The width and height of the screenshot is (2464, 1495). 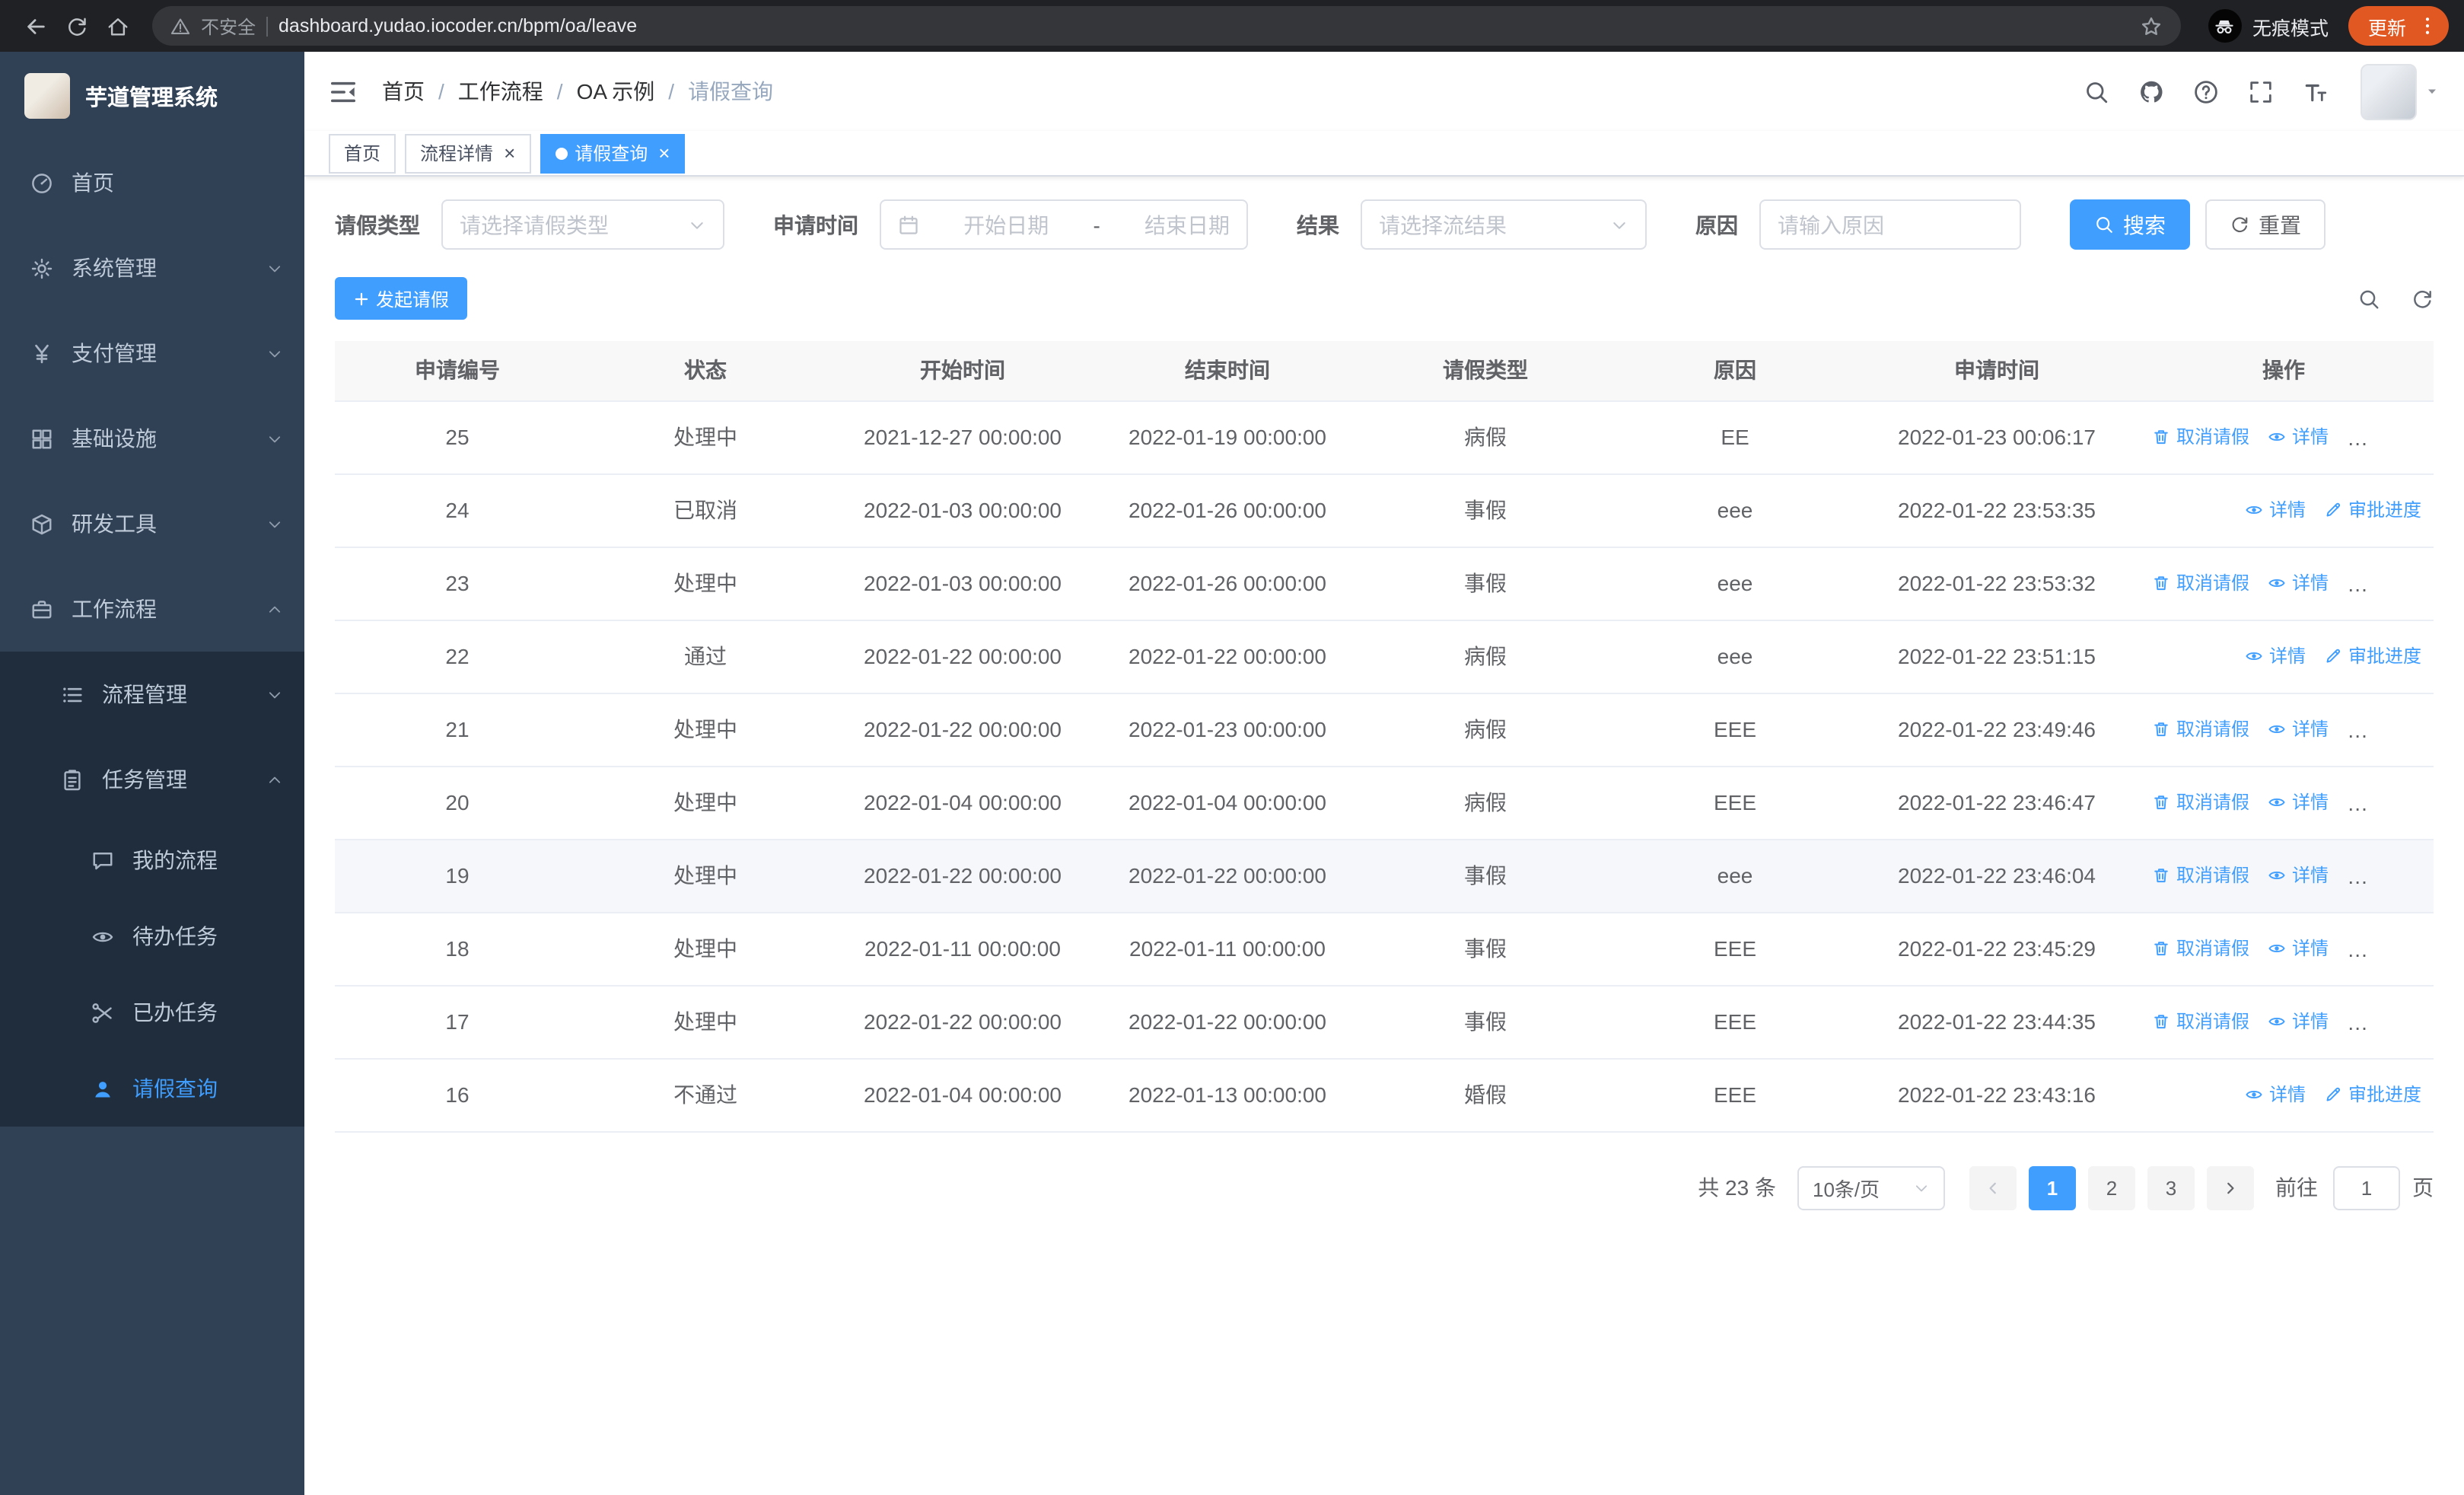 What do you see at coordinates (582, 224) in the screenshot?
I see `leave-type-select: 请选择请假类型` at bounding box center [582, 224].